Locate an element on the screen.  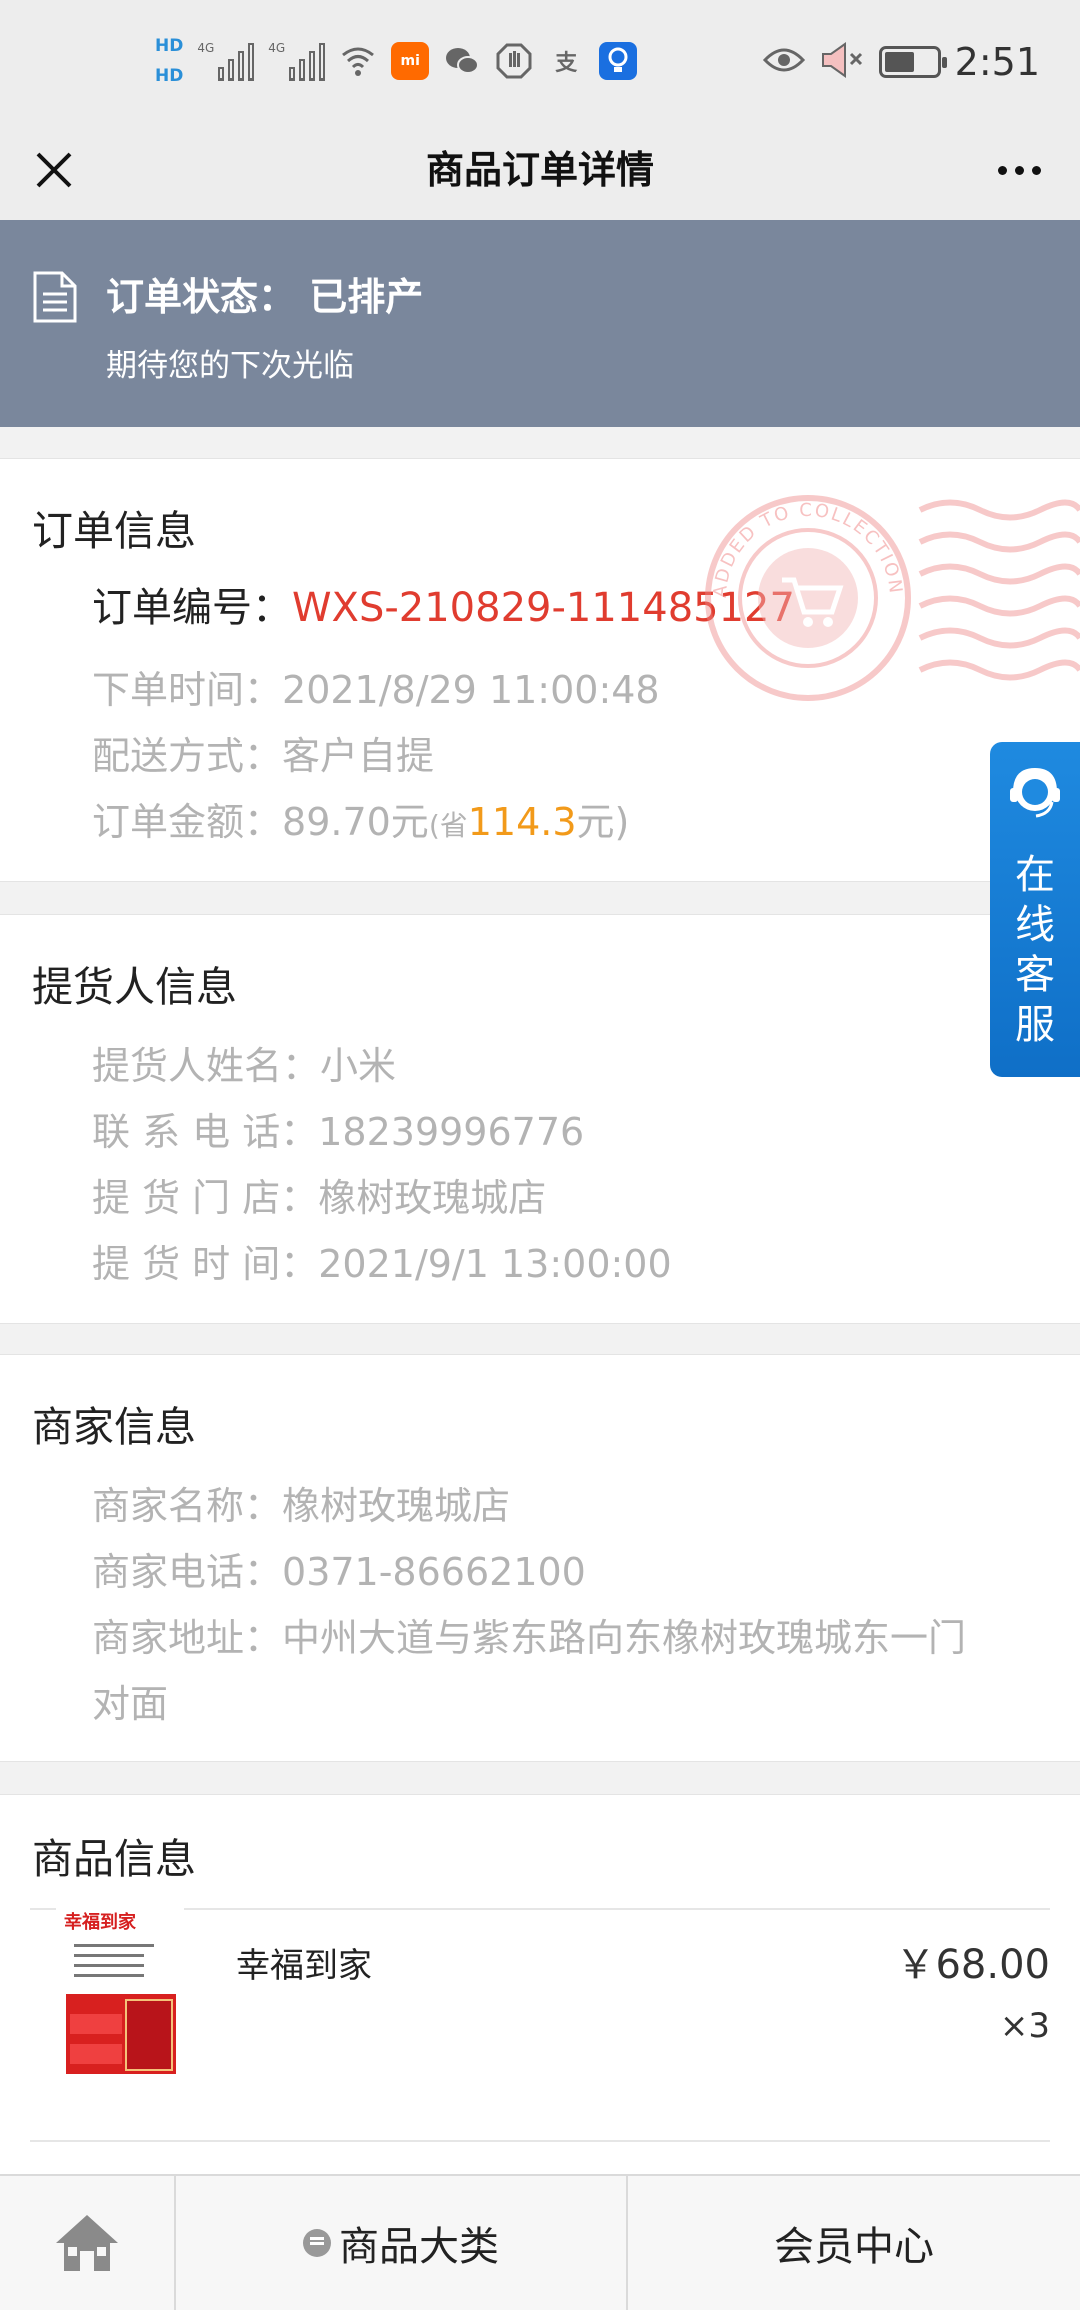
wechat-icon is located at coordinates (462, 61).